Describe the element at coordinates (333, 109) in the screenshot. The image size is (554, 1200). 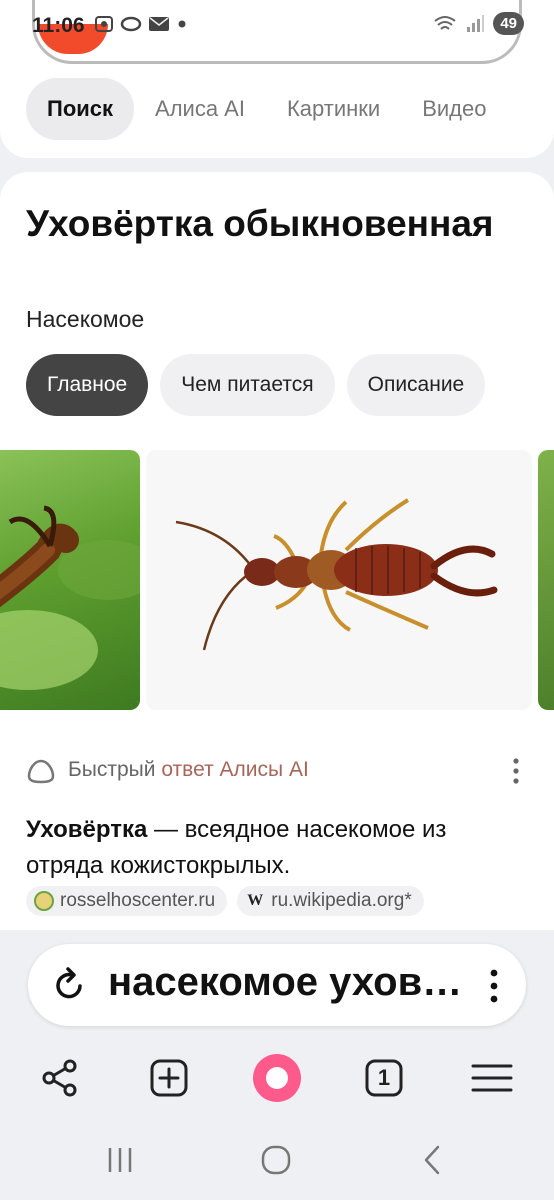
I see `tab-images: Картинки` at that location.